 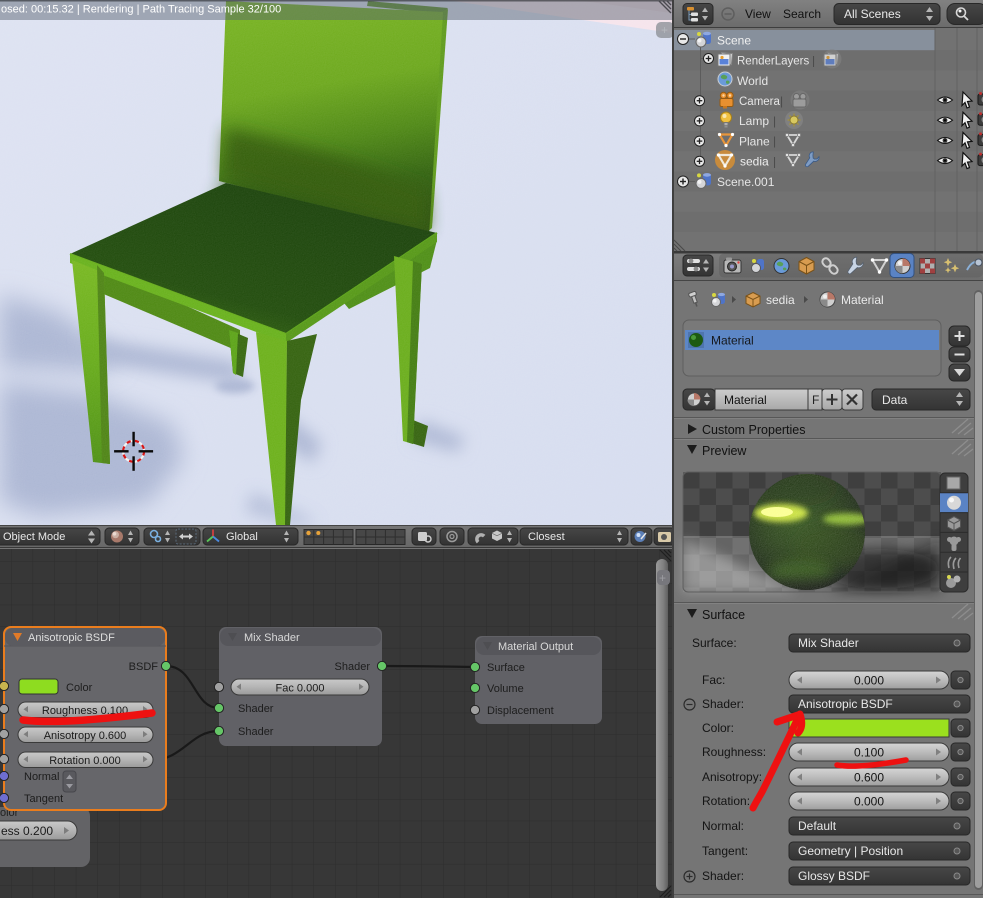 I want to click on svg-text: Search, so click(x=802, y=14).